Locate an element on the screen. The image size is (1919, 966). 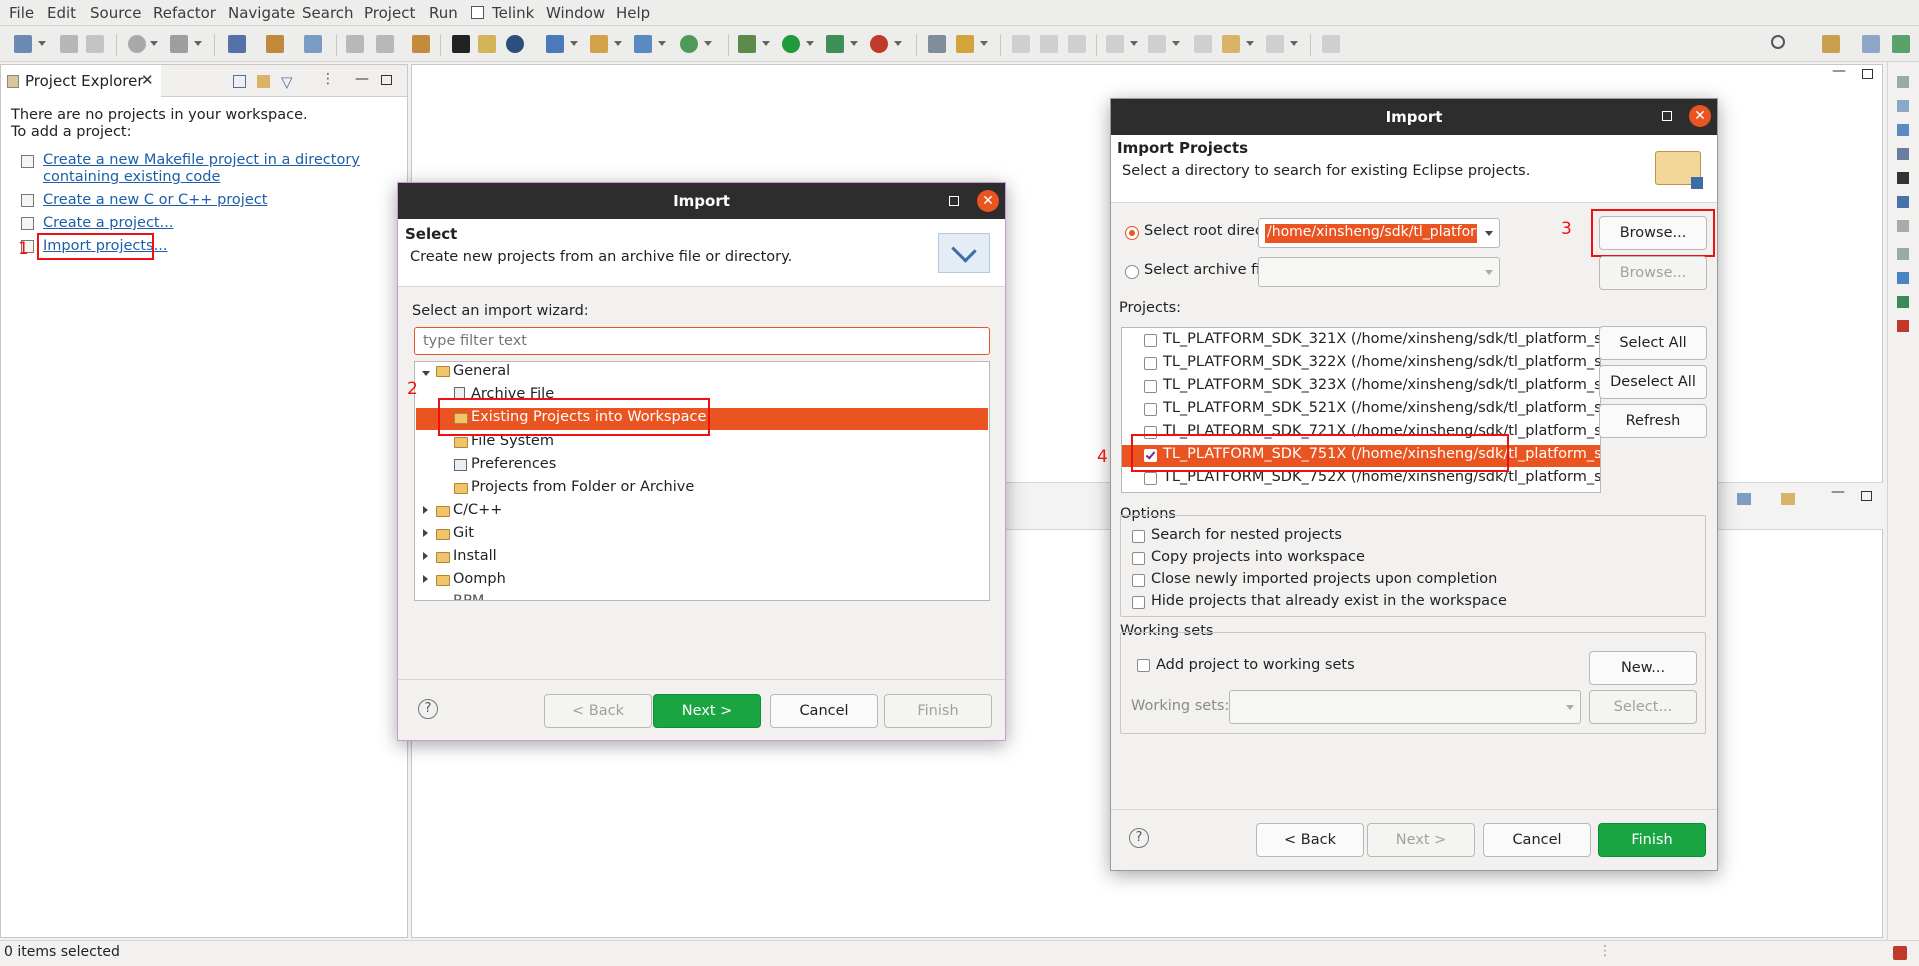
c-perspective-icon is located at coordinates (1871, 44).